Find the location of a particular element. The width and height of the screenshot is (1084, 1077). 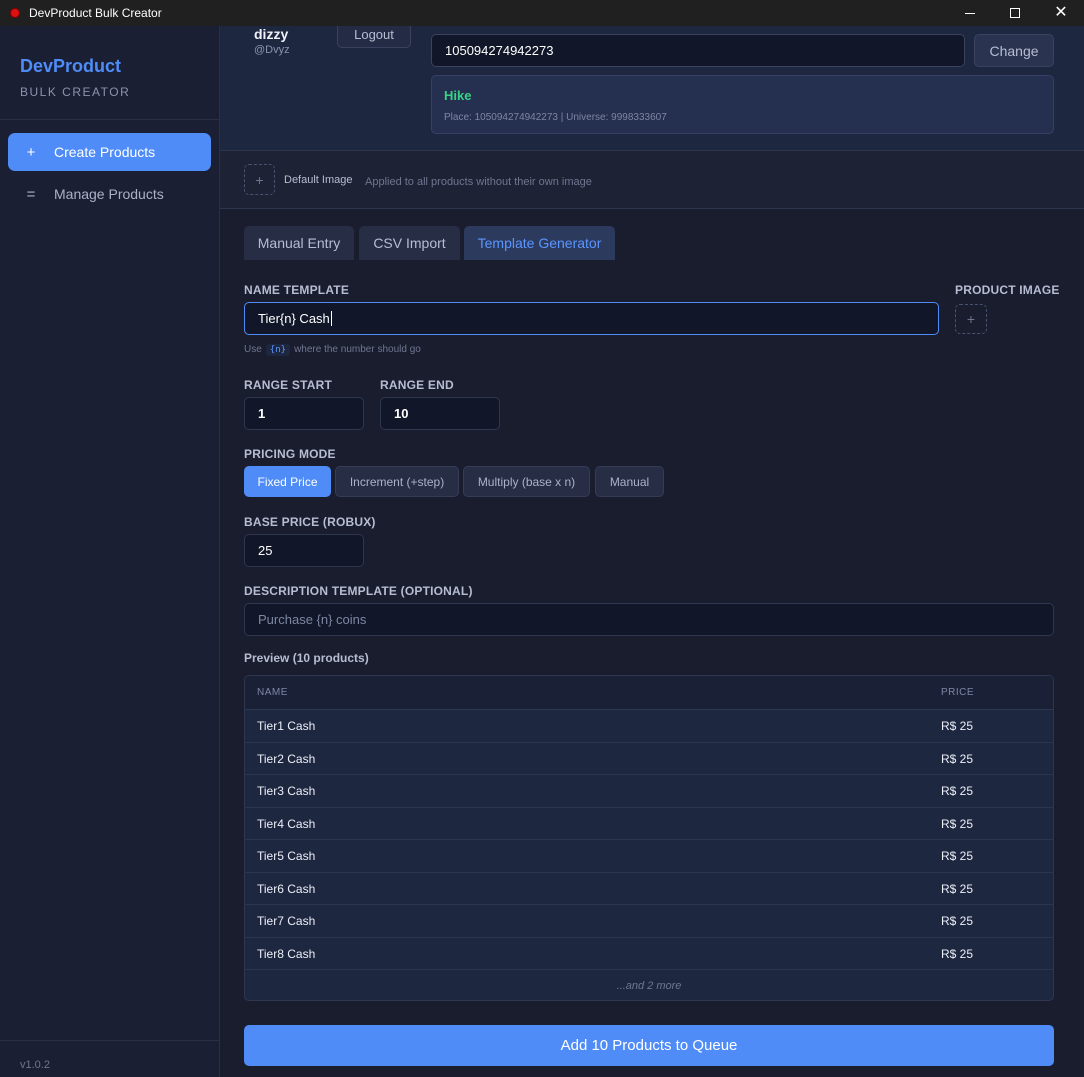

user-name: dizzy is located at coordinates (271, 34).